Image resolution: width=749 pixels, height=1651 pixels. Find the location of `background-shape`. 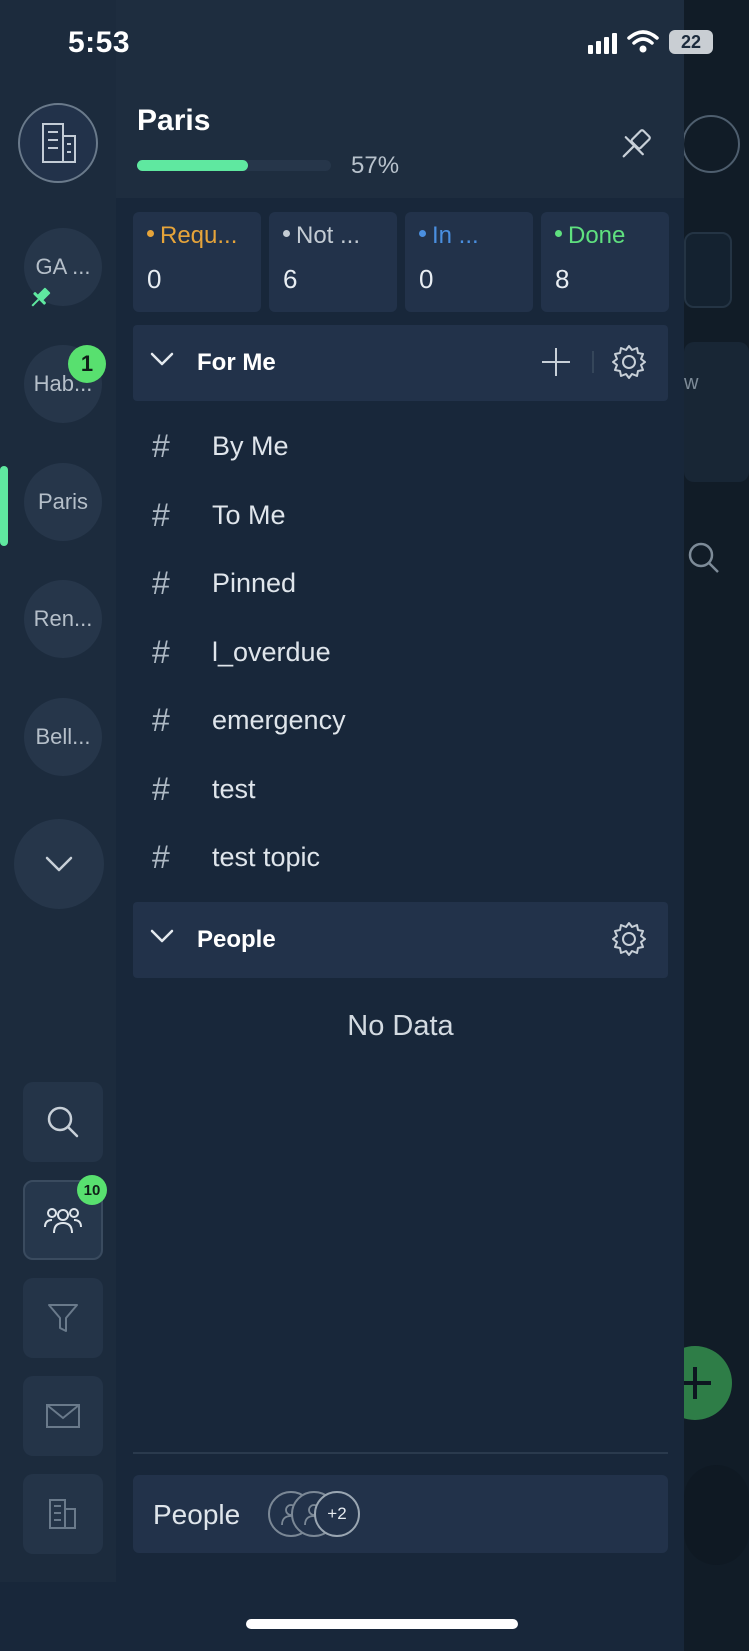

background-shape is located at coordinates (716, 1515).